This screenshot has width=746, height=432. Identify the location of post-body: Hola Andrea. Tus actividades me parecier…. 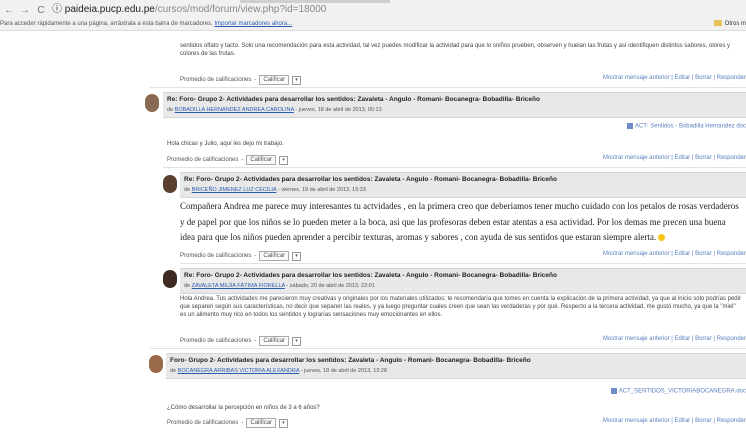
(460, 307).